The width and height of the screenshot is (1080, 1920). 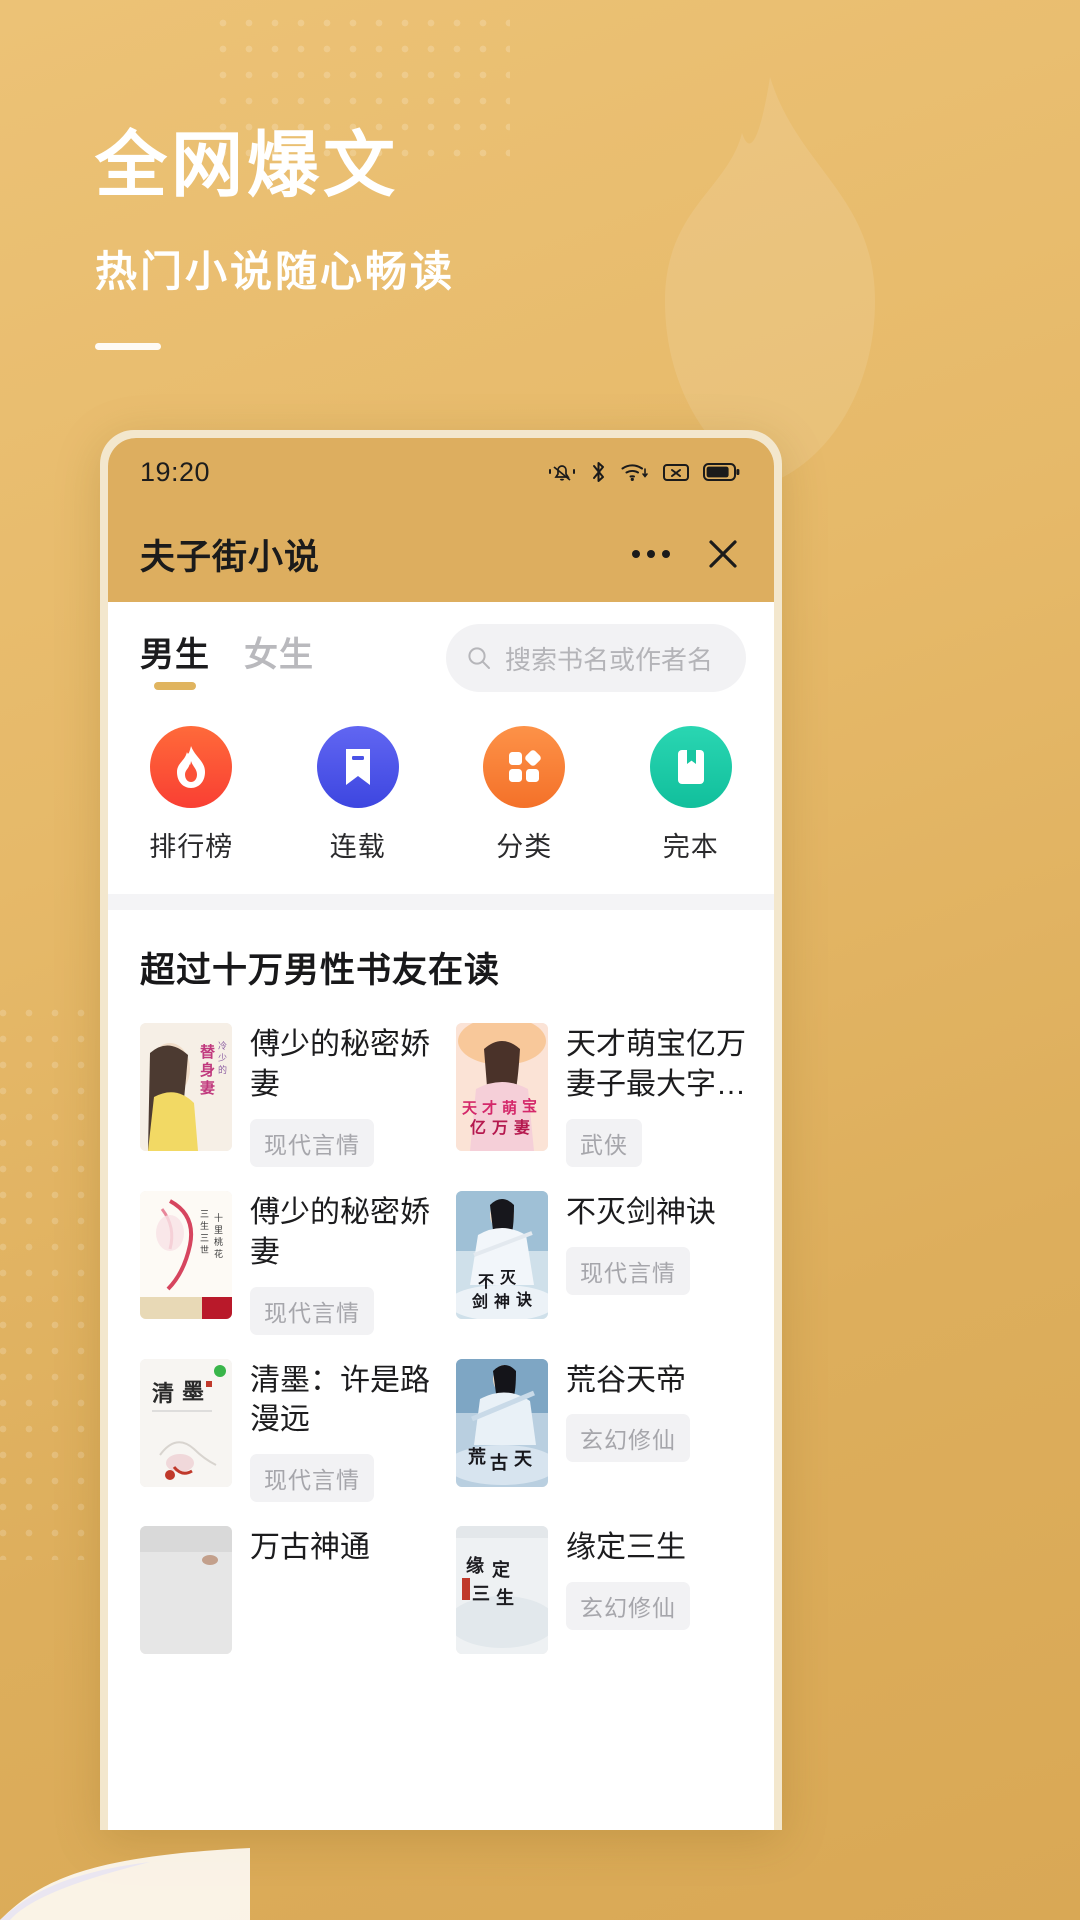 I want to click on book-cover-image, so click(x=186, y=1590).